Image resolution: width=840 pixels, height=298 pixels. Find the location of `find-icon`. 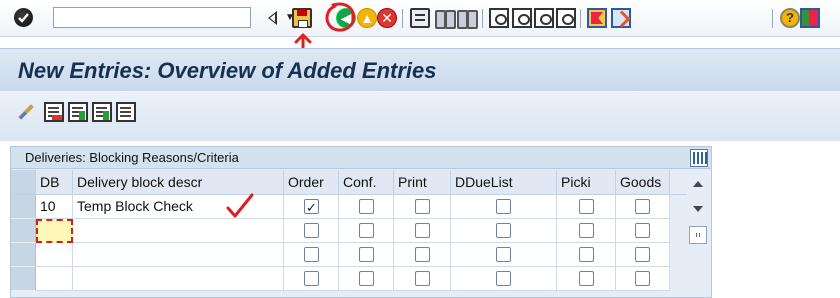

find-icon is located at coordinates (445, 18).